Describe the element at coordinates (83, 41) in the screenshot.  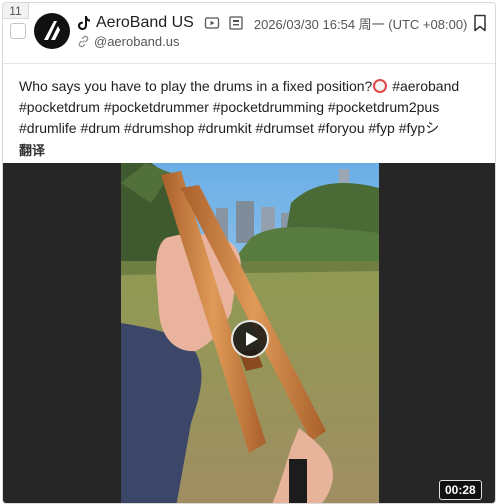
I see `link-icon` at that location.